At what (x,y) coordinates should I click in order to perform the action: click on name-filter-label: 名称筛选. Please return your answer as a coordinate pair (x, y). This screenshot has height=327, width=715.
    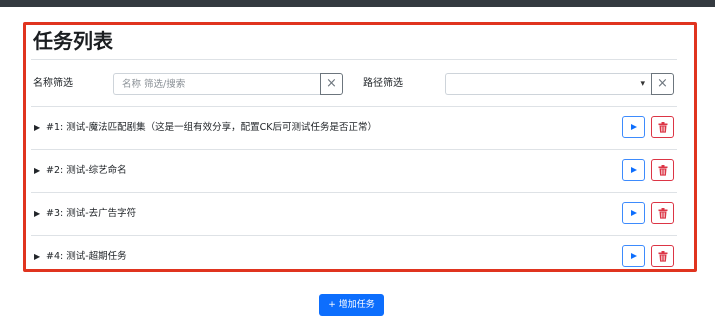
    Looking at the image, I should click on (53, 83).